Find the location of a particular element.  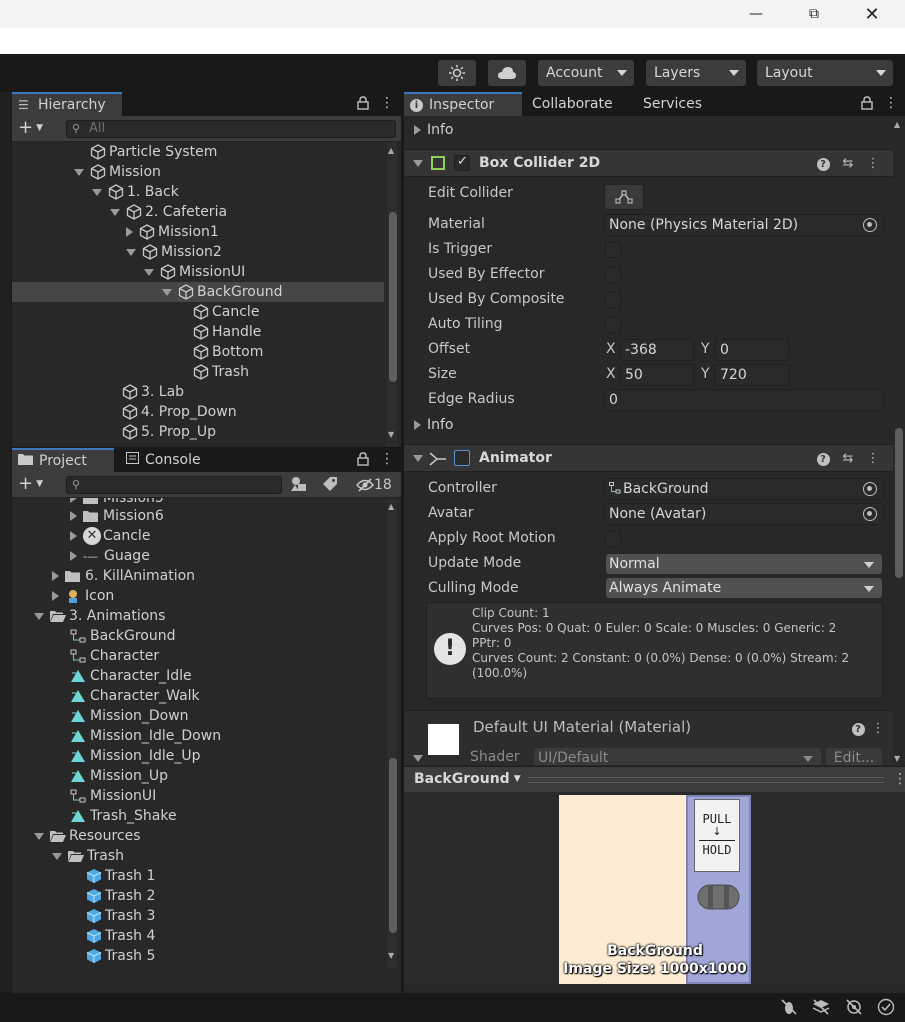

project-item: Resources is located at coordinates (87, 836).